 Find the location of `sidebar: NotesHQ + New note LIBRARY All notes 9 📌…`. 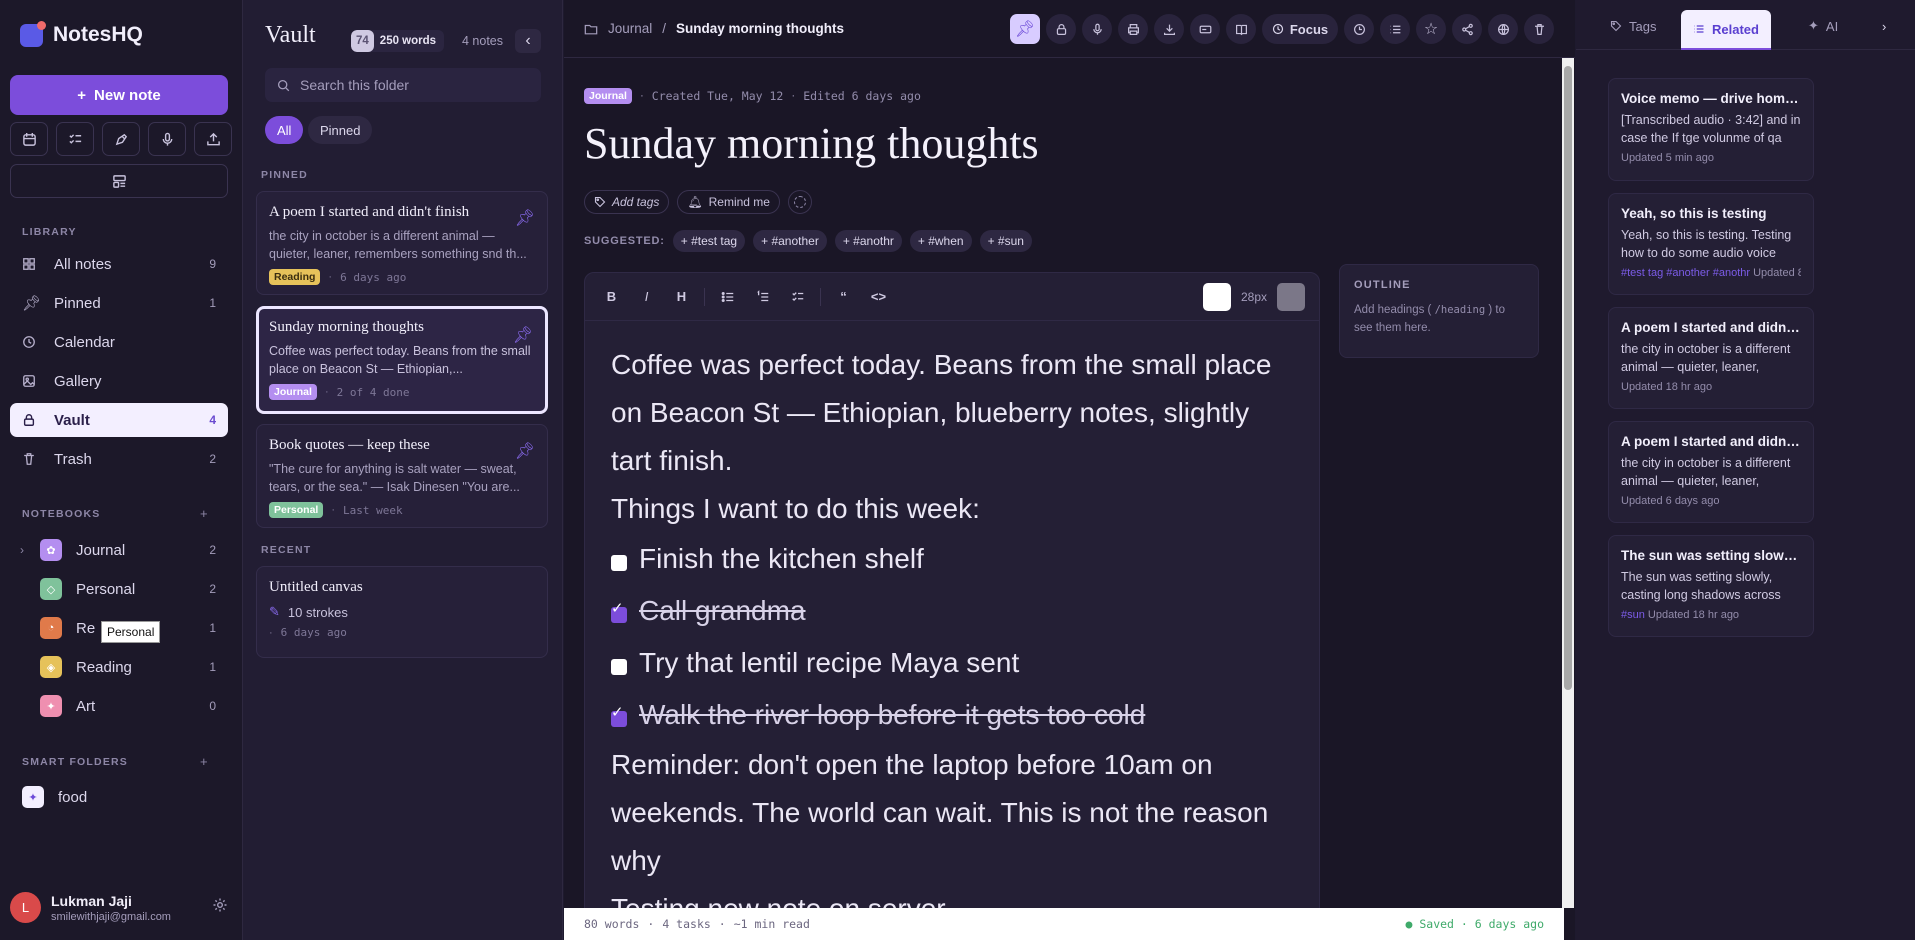

sidebar: NotesHQ + New note LIBRARY All notes 9 📌… is located at coordinates (121, 470).